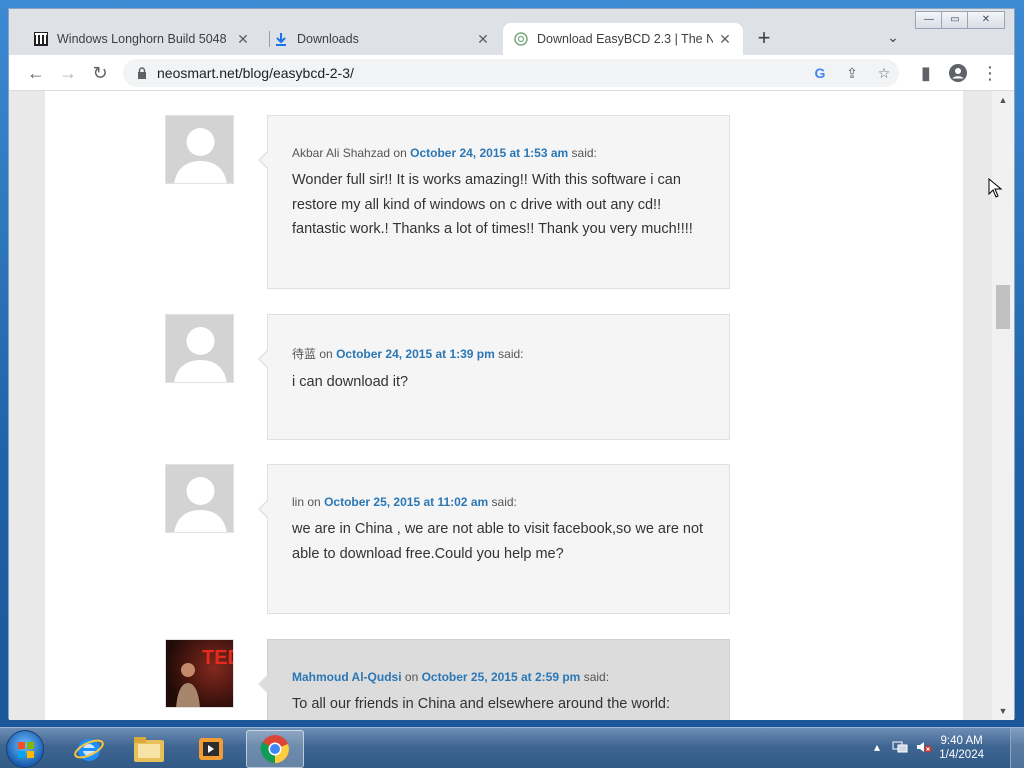 This screenshot has width=1024, height=768. I want to click on chrome-icon, so click(275, 749).